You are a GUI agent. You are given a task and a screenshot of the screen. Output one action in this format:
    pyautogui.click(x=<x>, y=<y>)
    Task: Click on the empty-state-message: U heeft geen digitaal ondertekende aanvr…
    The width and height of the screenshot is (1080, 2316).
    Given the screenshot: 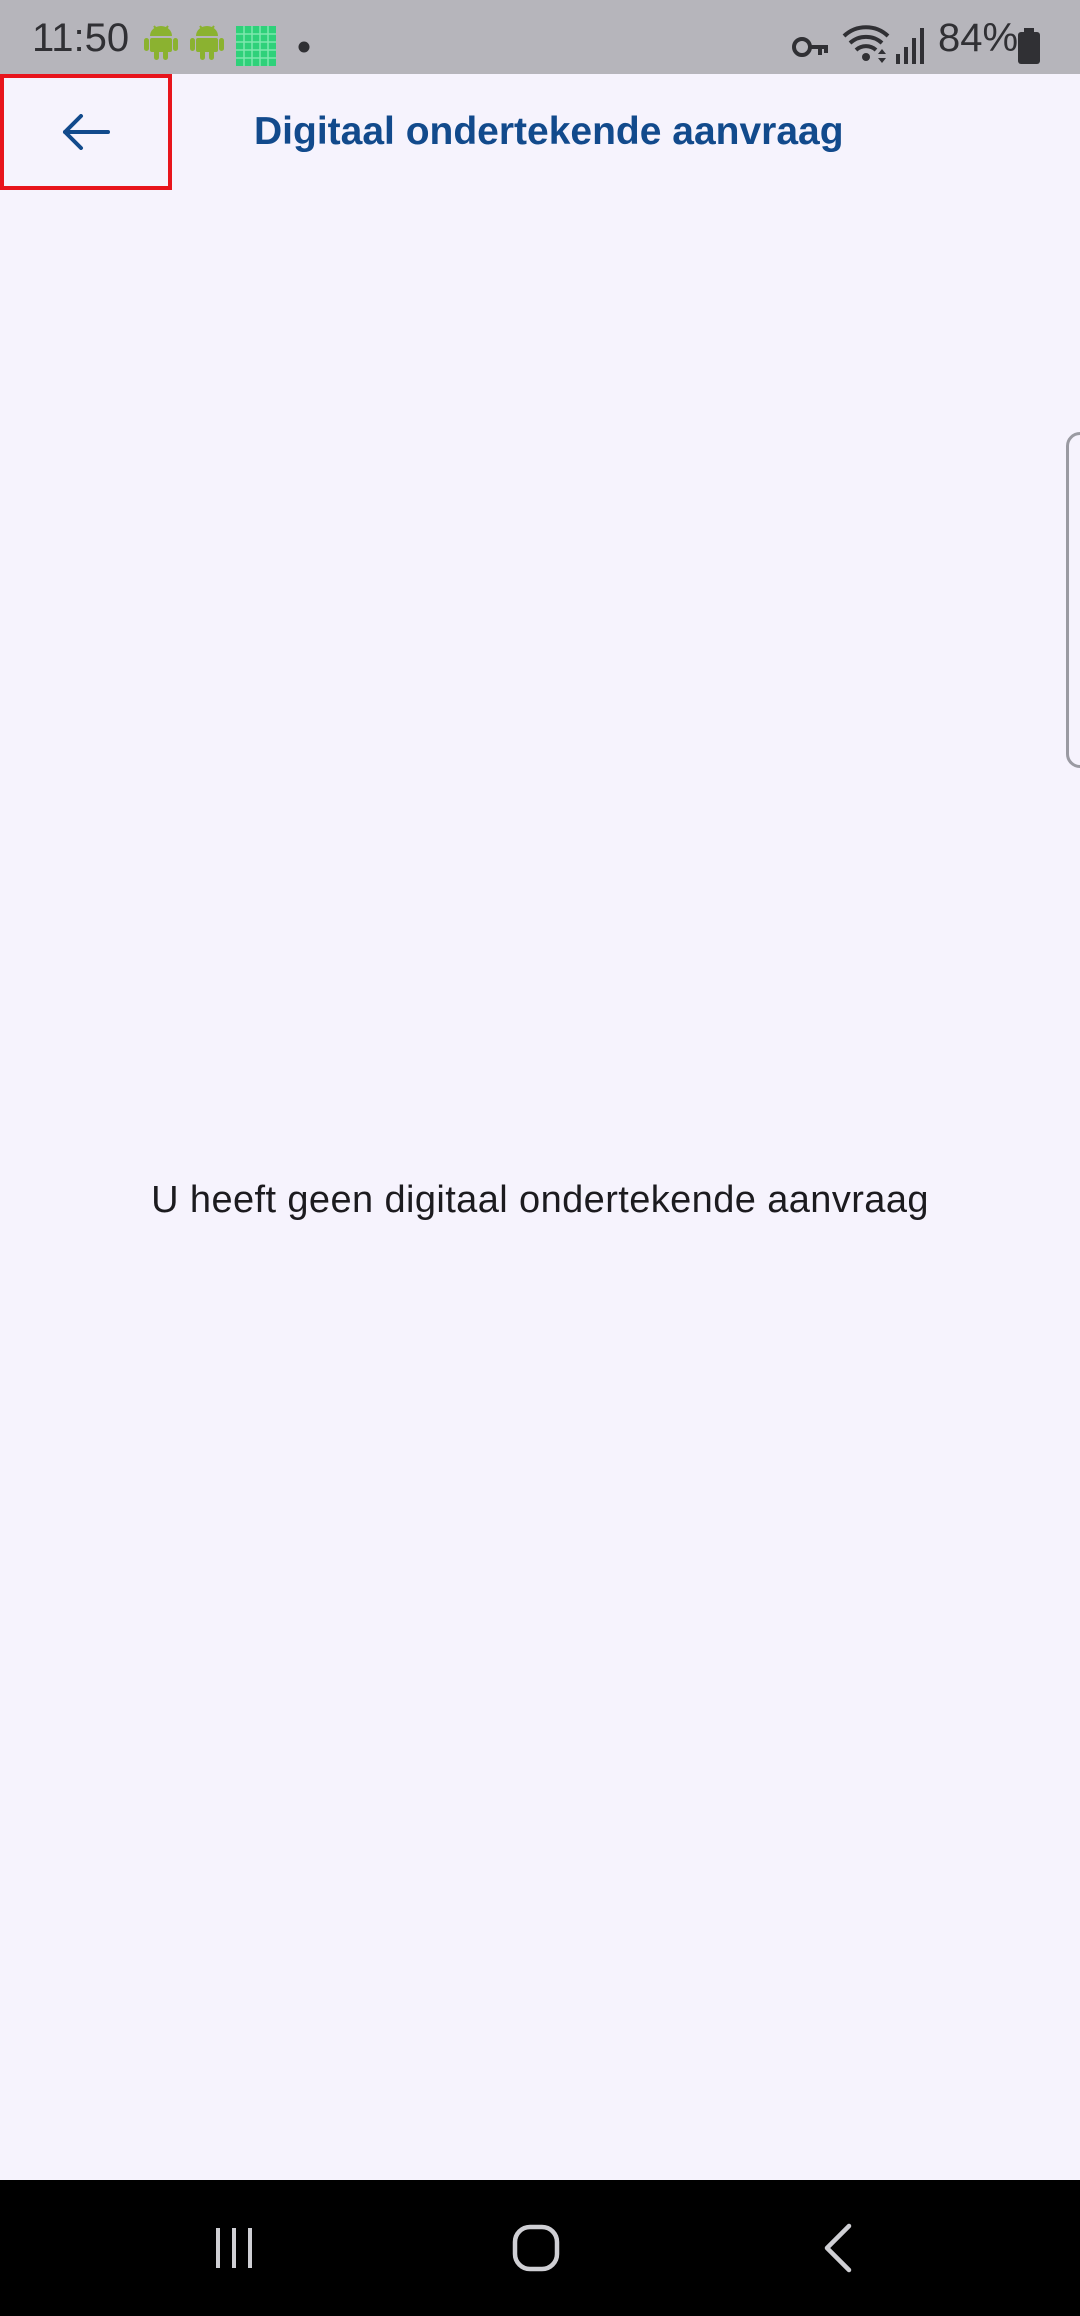 What is the action you would take?
    pyautogui.click(x=540, y=1200)
    